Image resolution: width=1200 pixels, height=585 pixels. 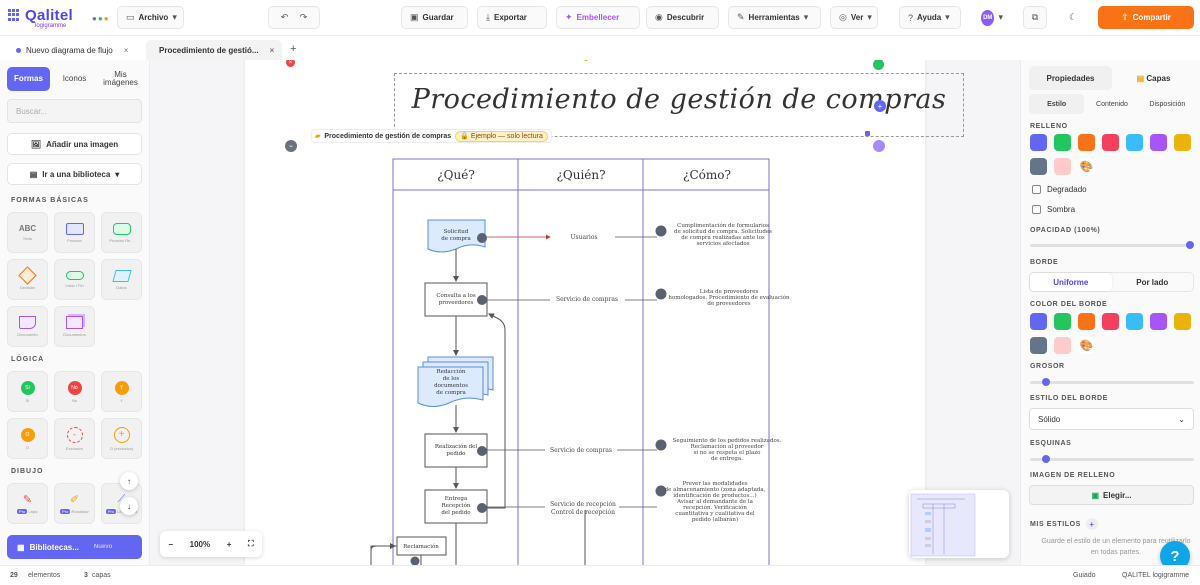 What do you see at coordinates (587, 299) in the screenshot?
I see `who-label-2: Servicio de compras` at bounding box center [587, 299].